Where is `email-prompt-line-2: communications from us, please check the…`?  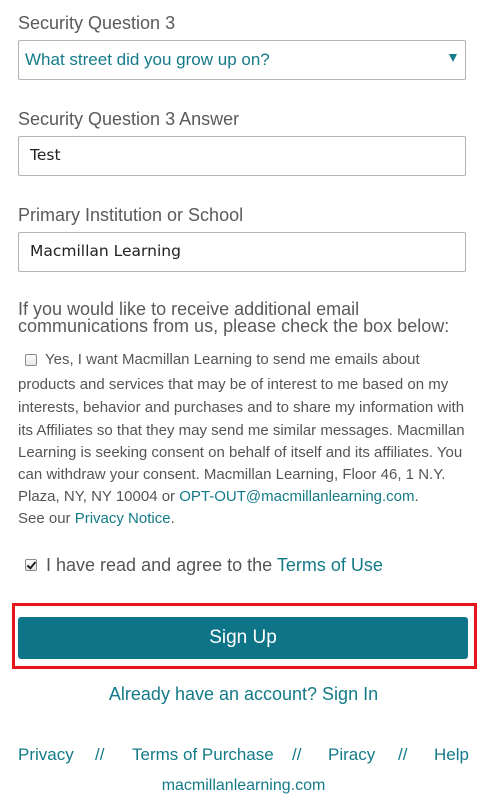
email-prompt-line-2: communications from us, please check the… is located at coordinates (234, 326).